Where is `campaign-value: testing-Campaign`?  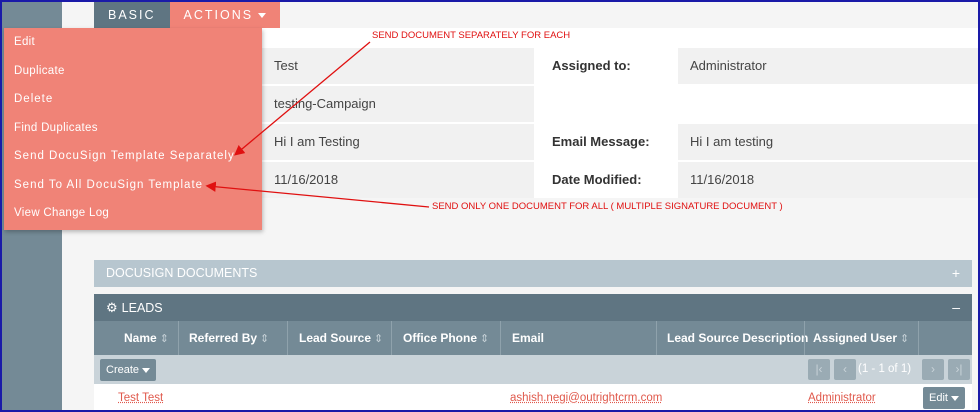
campaign-value: testing-Campaign is located at coordinates (398, 104).